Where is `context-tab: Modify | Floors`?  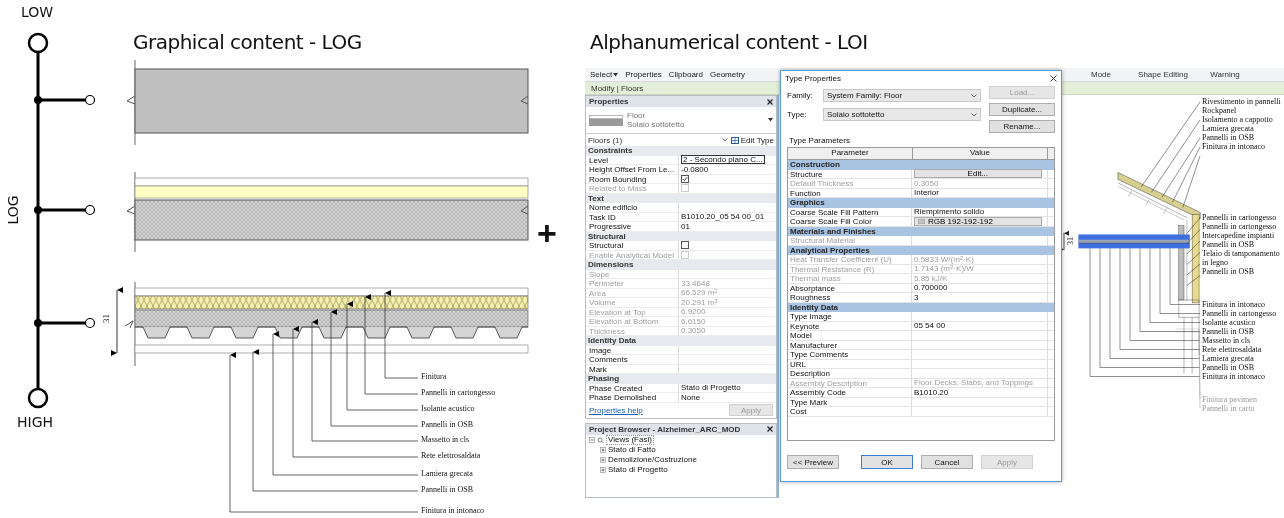 context-tab: Modify | Floors is located at coordinates (617, 88).